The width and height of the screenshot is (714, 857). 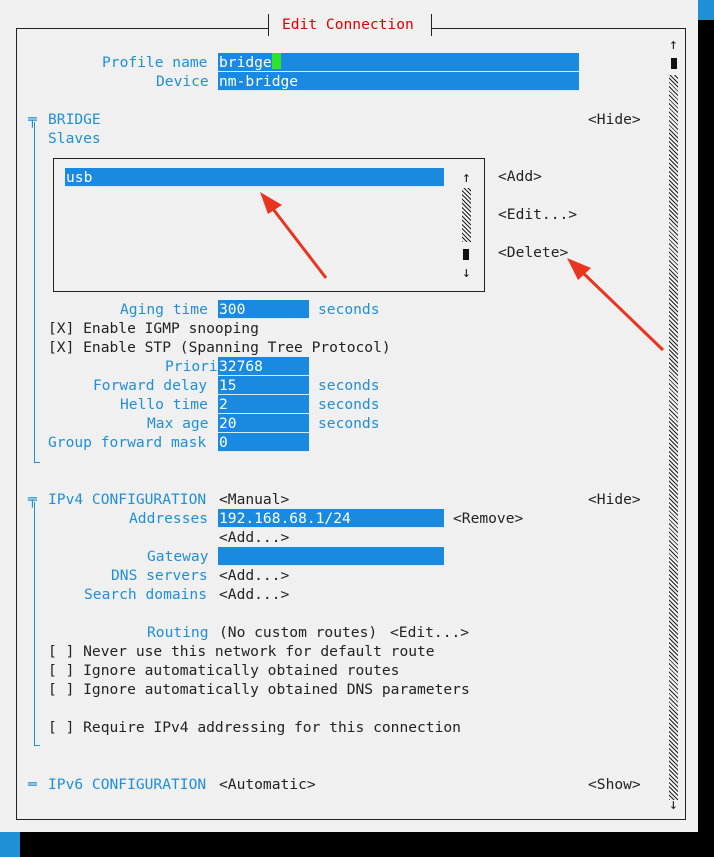 What do you see at coordinates (616, 305) in the screenshot?
I see `arrow-to-delete-icon` at bounding box center [616, 305].